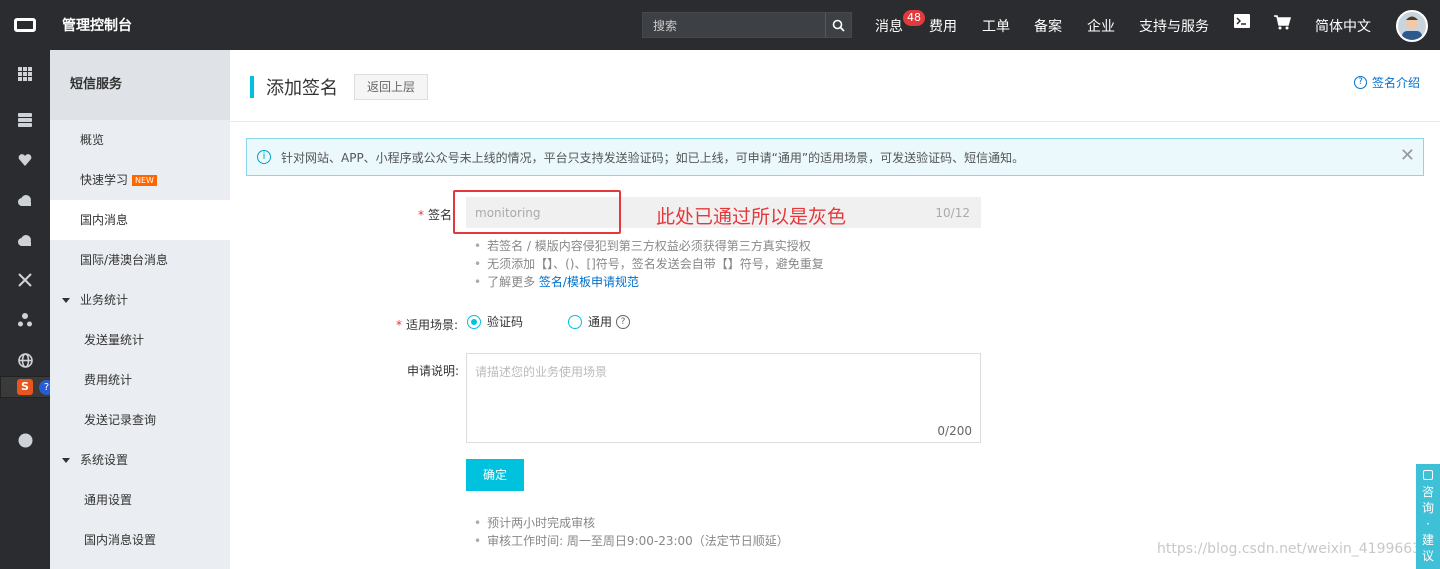 Image resolution: width=1440 pixels, height=569 pixels. Describe the element at coordinates (140, 340) in the screenshot. I see `sidebar-item-send-stats: 发送量统计` at that location.